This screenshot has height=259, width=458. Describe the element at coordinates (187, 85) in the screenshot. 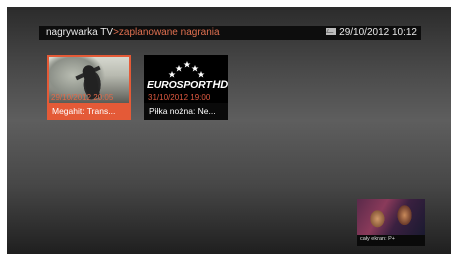

I see `eurosport-logo: EUROSPORTHD` at that location.